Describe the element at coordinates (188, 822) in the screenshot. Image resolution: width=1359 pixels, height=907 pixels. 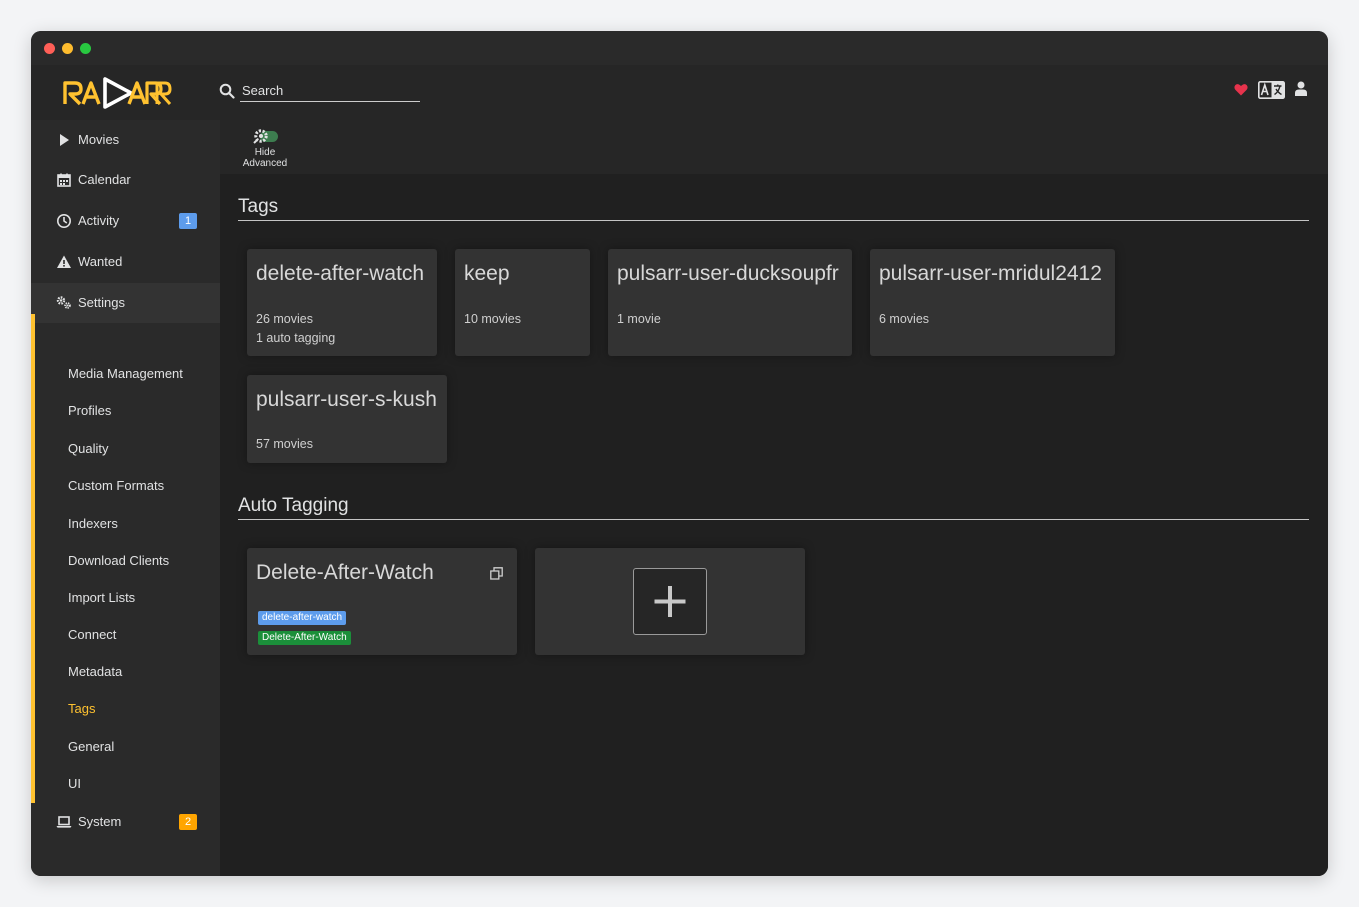
I see `system-health-badge: 2` at that location.